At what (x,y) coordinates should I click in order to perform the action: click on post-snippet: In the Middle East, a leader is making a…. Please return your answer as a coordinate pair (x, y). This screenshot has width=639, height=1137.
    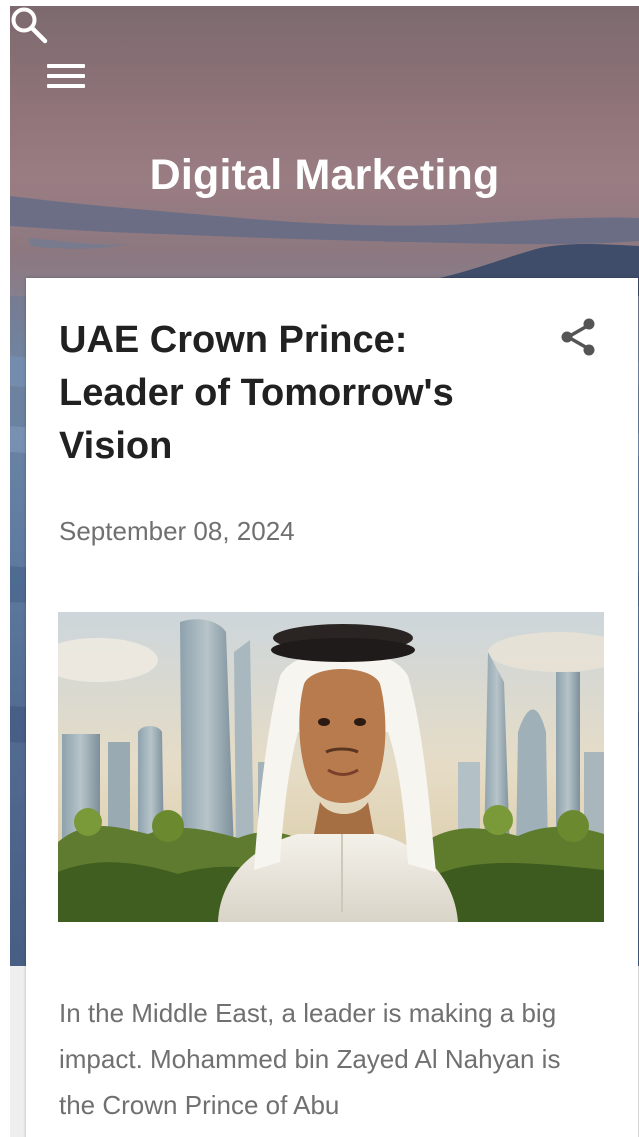
    Looking at the image, I should click on (310, 1059).